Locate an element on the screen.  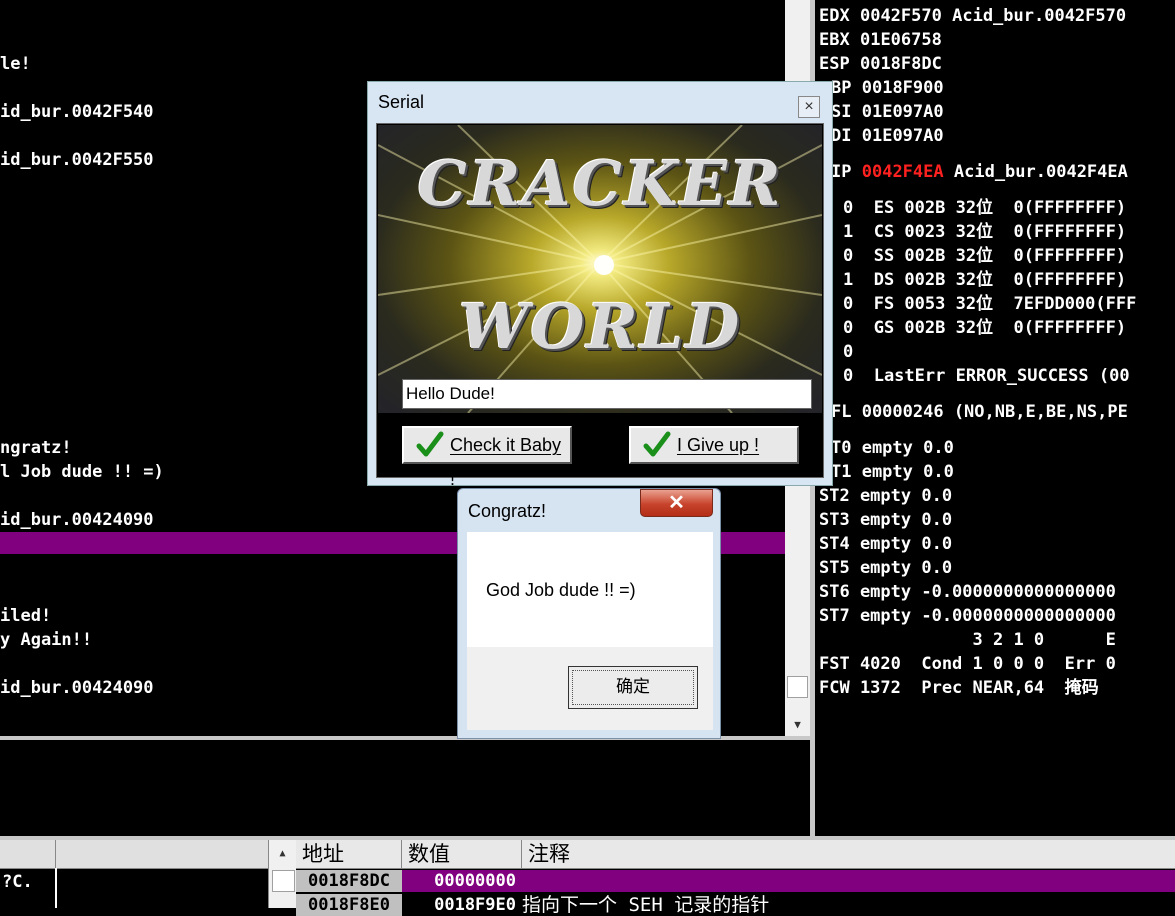
stack-value: 0018F9E0 is located at coordinates (475, 905).